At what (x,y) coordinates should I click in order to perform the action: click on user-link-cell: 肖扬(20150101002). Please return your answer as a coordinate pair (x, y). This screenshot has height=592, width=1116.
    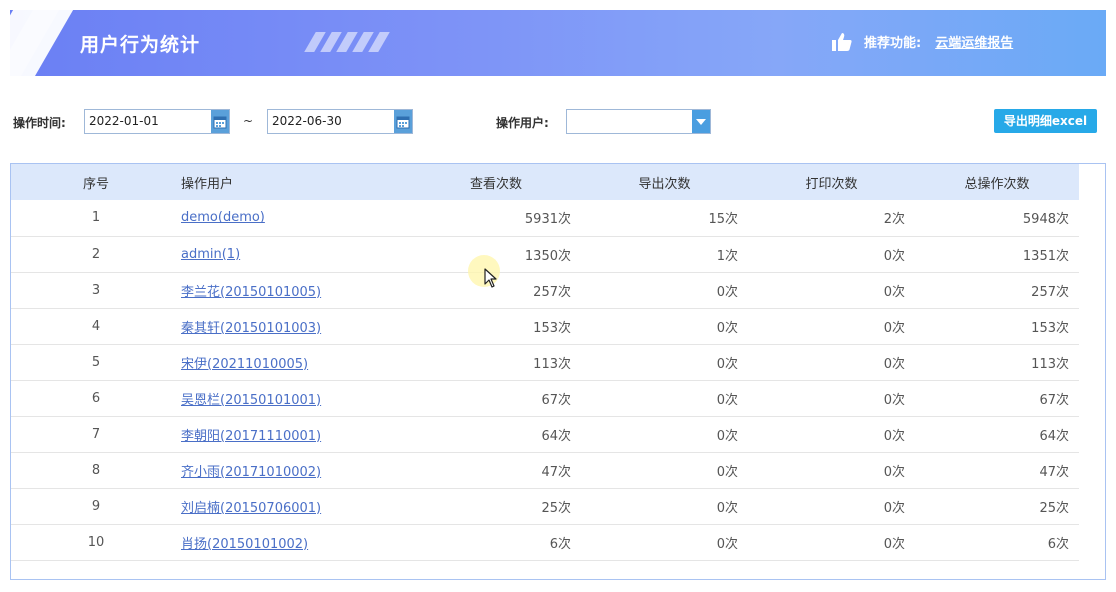
    Looking at the image, I should click on (296, 542).